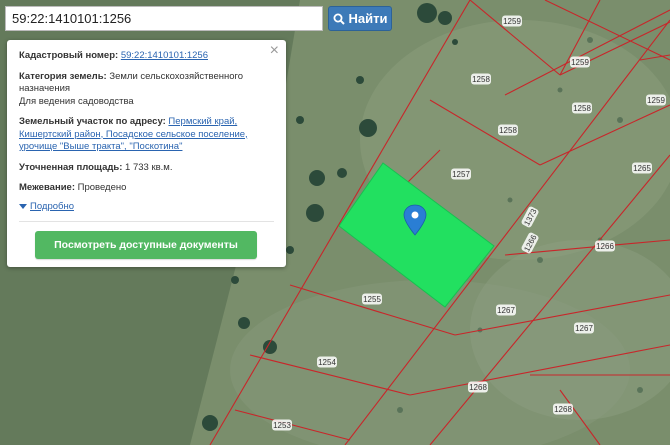  I want to click on parcel-label: 1265, so click(642, 168).